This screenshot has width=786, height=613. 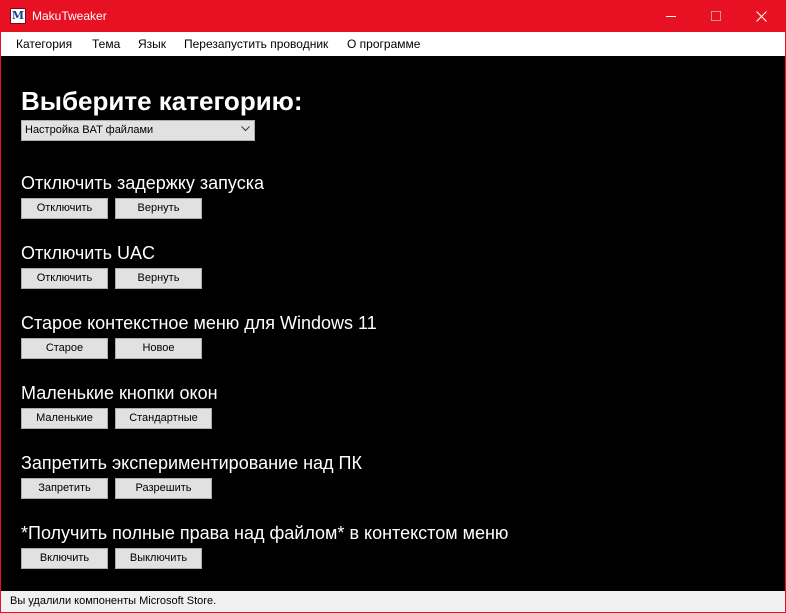 I want to click on window-title: MakuTweaker, so click(x=69, y=16).